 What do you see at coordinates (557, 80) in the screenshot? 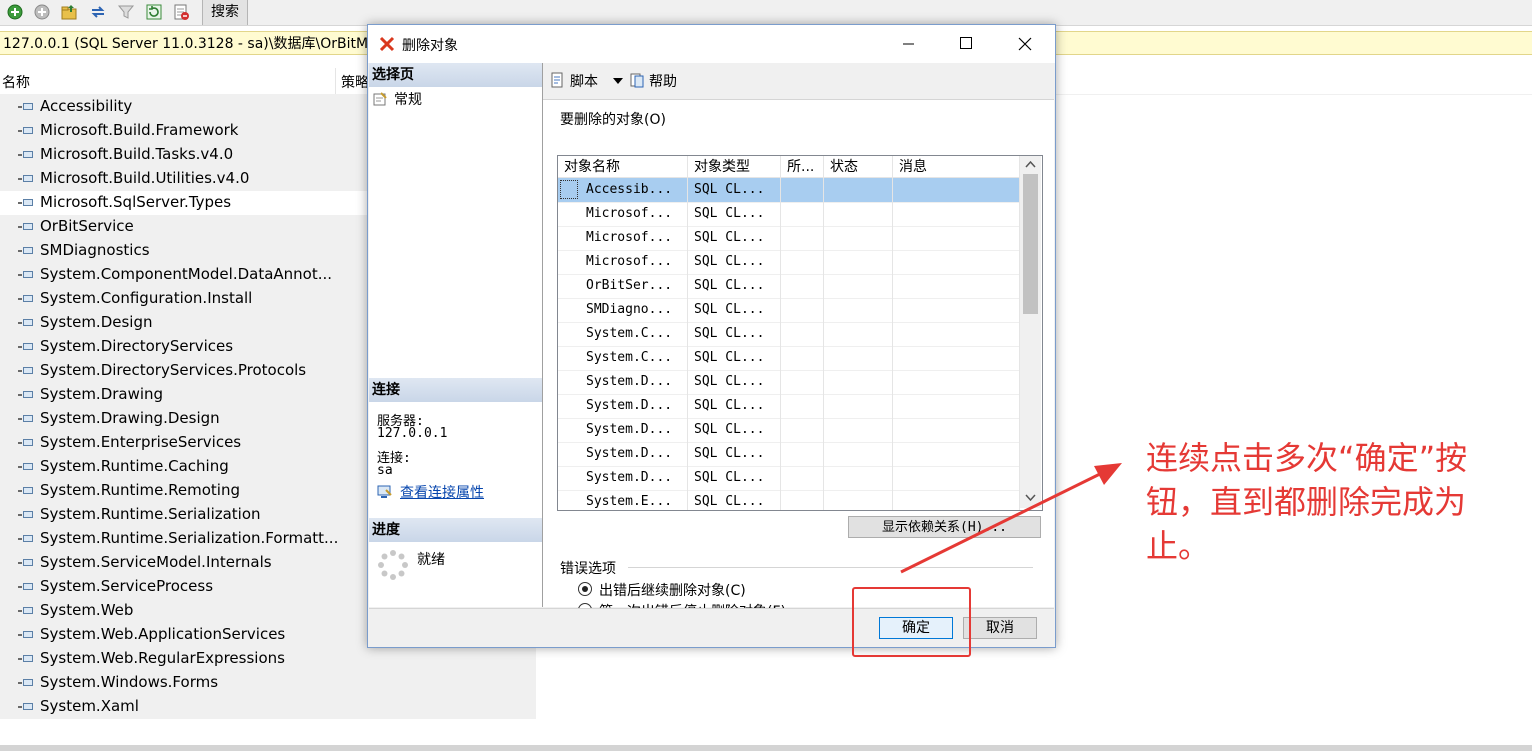
I see `script-icon` at bounding box center [557, 80].